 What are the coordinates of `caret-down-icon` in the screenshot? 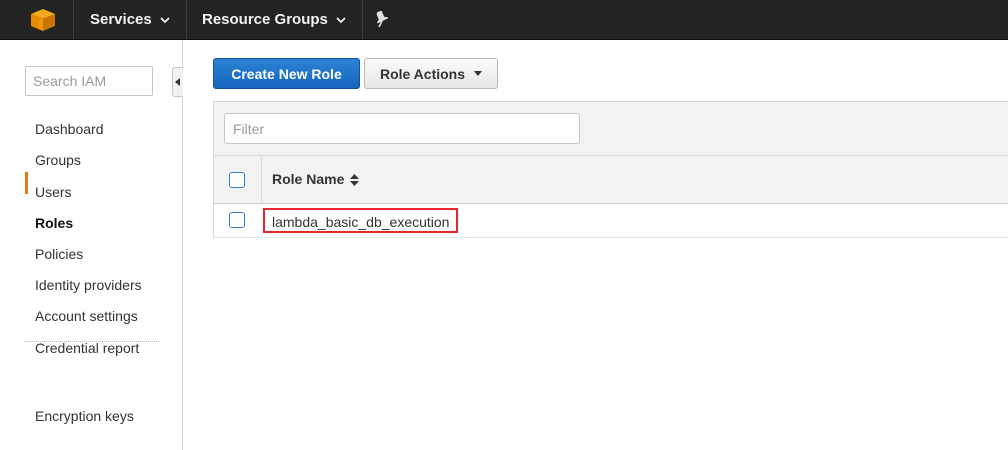 It's located at (478, 73).